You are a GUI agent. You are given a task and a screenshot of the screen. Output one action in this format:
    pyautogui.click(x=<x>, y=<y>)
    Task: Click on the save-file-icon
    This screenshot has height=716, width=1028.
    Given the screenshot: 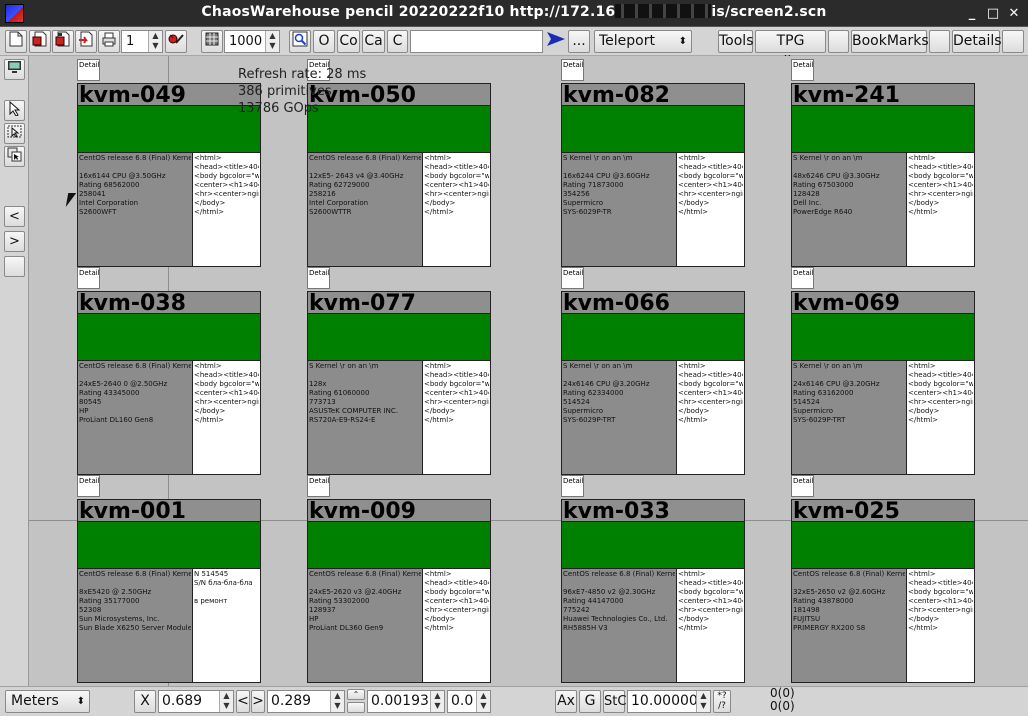 What is the action you would take?
    pyautogui.click(x=40, y=41)
    